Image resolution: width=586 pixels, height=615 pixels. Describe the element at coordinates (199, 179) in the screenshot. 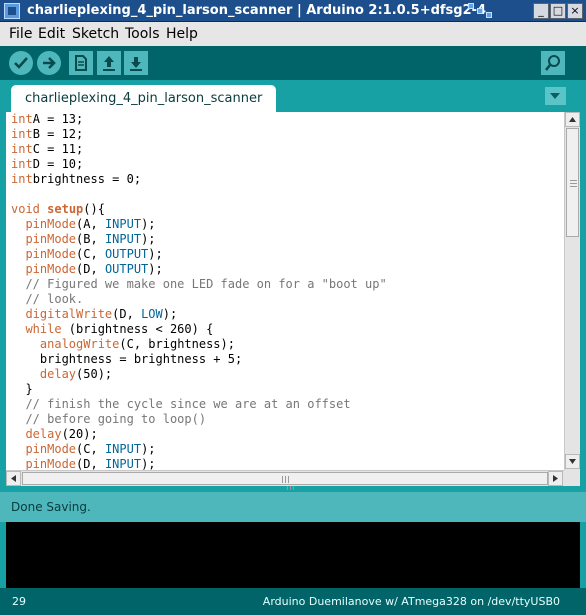

I see `code-line: intbrightness = 0;` at that location.